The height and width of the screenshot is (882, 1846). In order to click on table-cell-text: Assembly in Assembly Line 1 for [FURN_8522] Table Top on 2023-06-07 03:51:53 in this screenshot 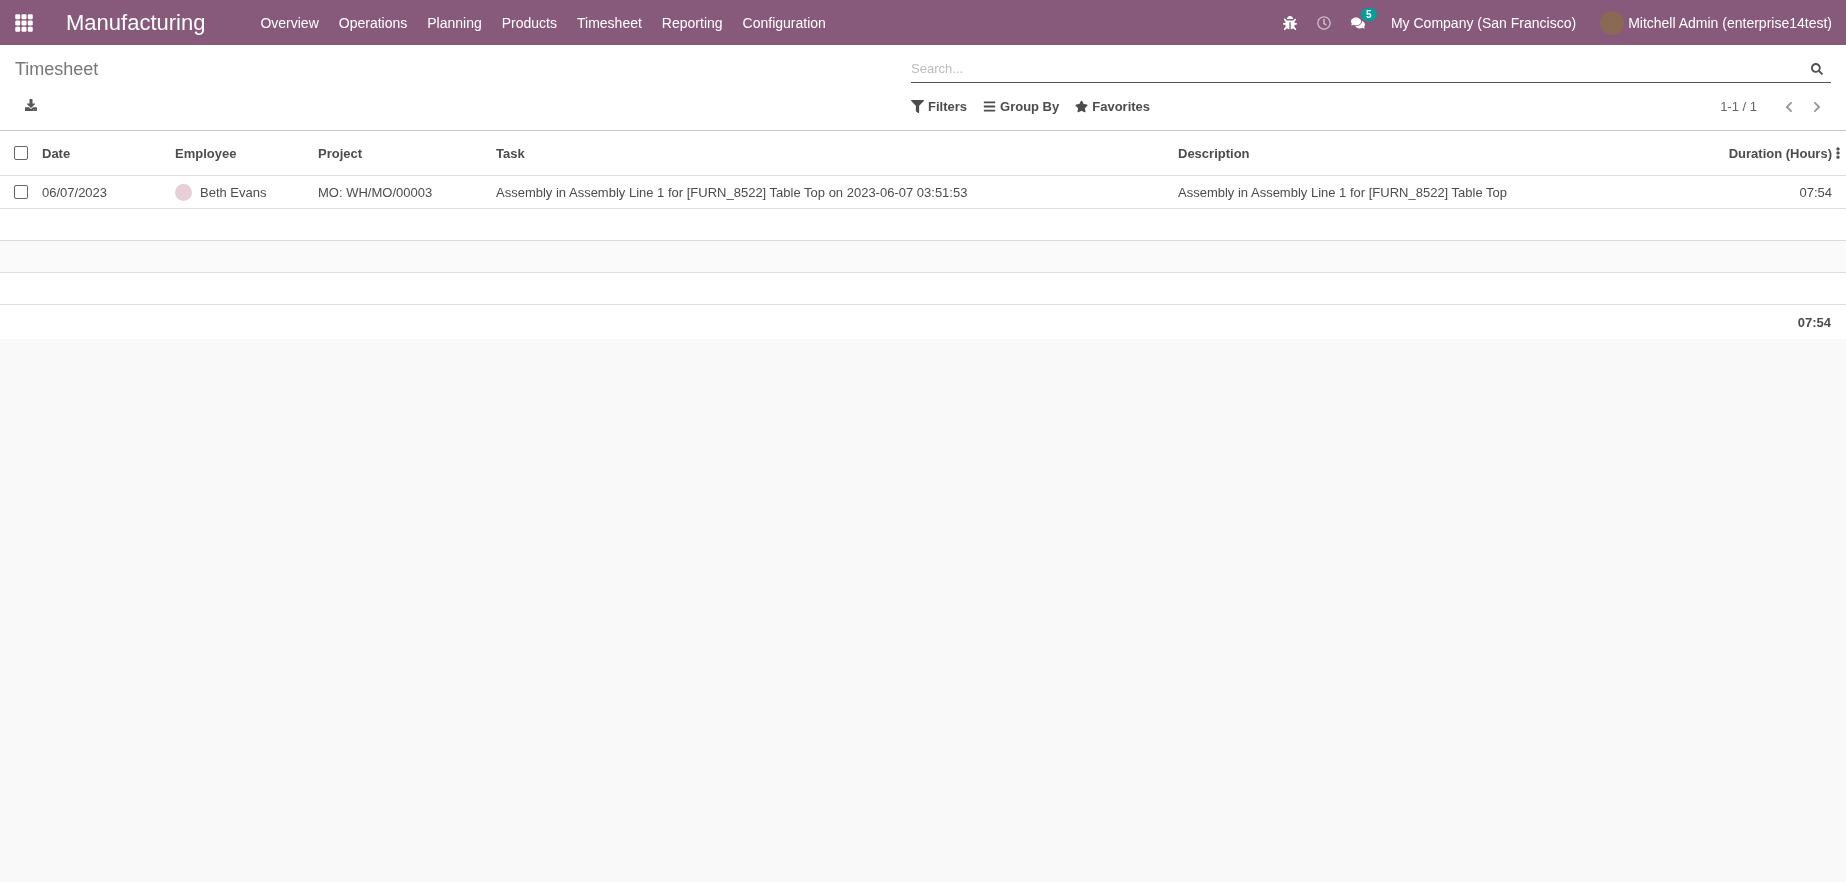, I will do `click(732, 192)`.